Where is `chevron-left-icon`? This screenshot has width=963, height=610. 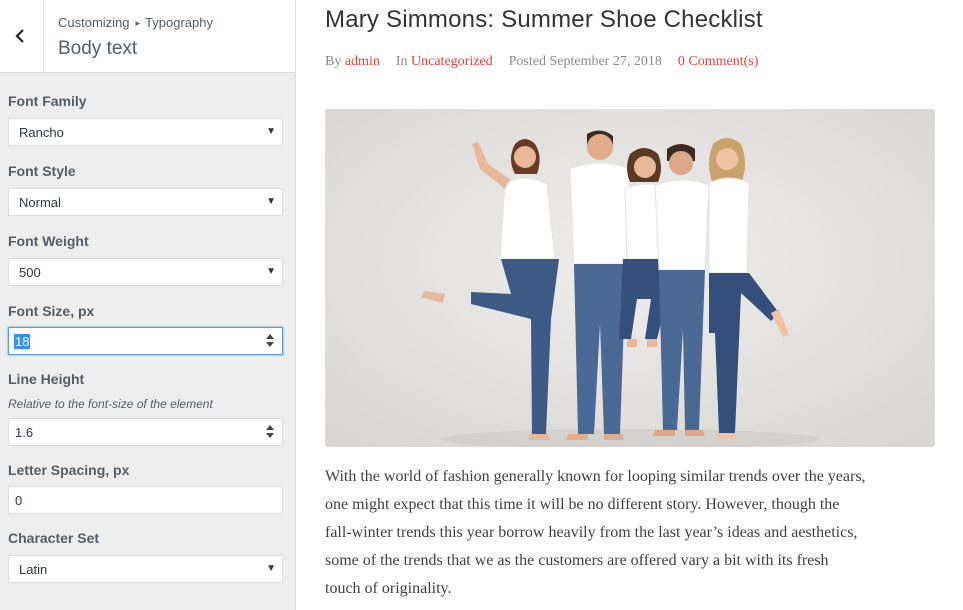
chevron-left-icon is located at coordinates (19, 36).